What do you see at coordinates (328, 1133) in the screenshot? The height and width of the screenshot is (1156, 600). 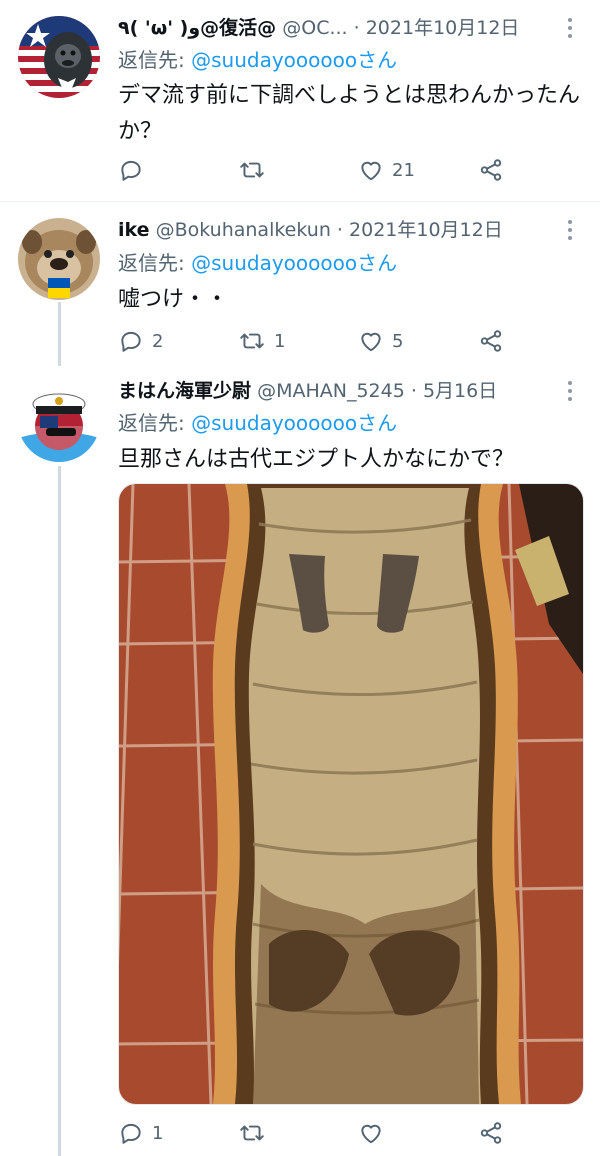 I see `tweet-actions: 1` at bounding box center [328, 1133].